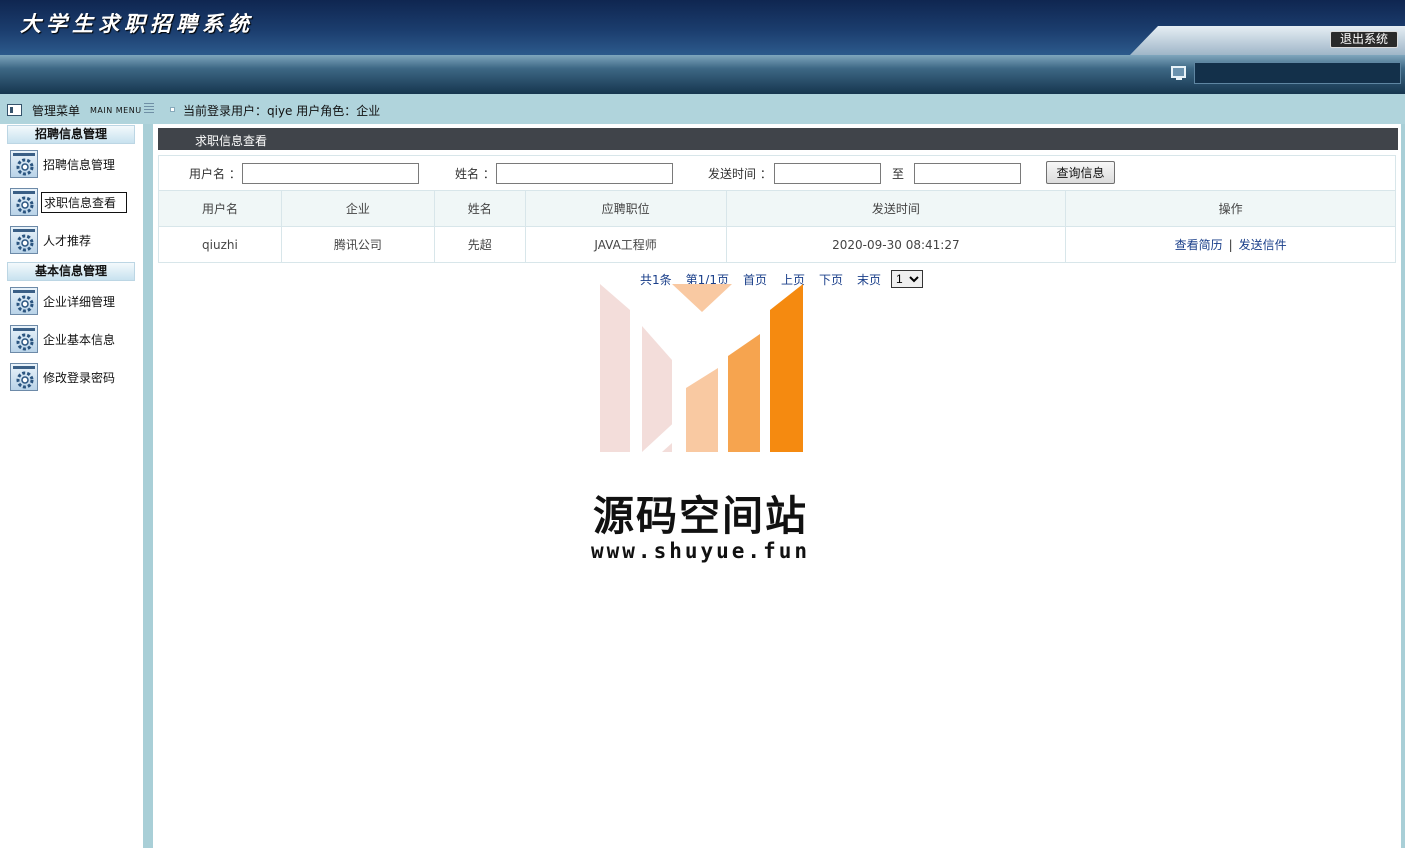  What do you see at coordinates (1199, 245) in the screenshot?
I see `view-resume-link: 查看简历` at bounding box center [1199, 245].